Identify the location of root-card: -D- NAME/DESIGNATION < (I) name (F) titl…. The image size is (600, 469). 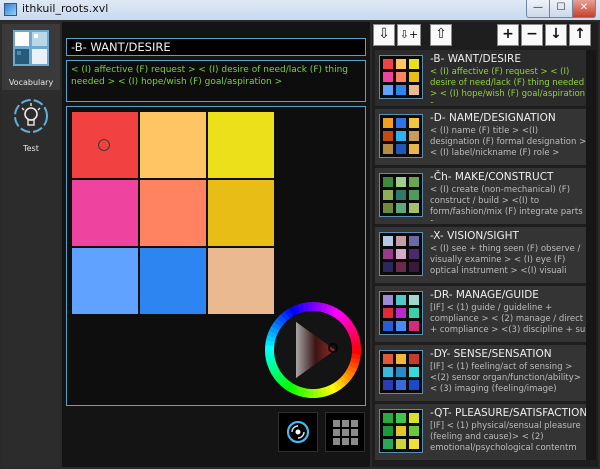
(480, 137).